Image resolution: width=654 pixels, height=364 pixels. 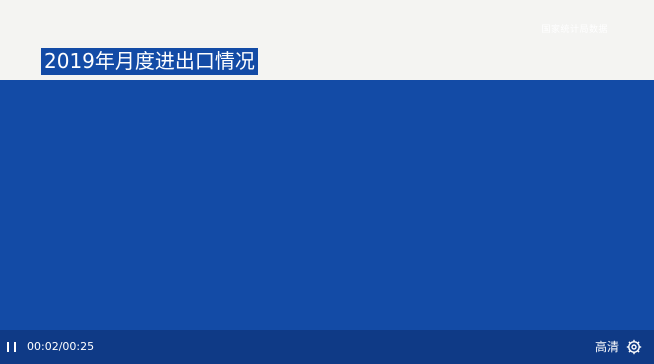 What do you see at coordinates (61, 346) in the screenshot?
I see `time-display: 00:02/00:25` at bounding box center [61, 346].